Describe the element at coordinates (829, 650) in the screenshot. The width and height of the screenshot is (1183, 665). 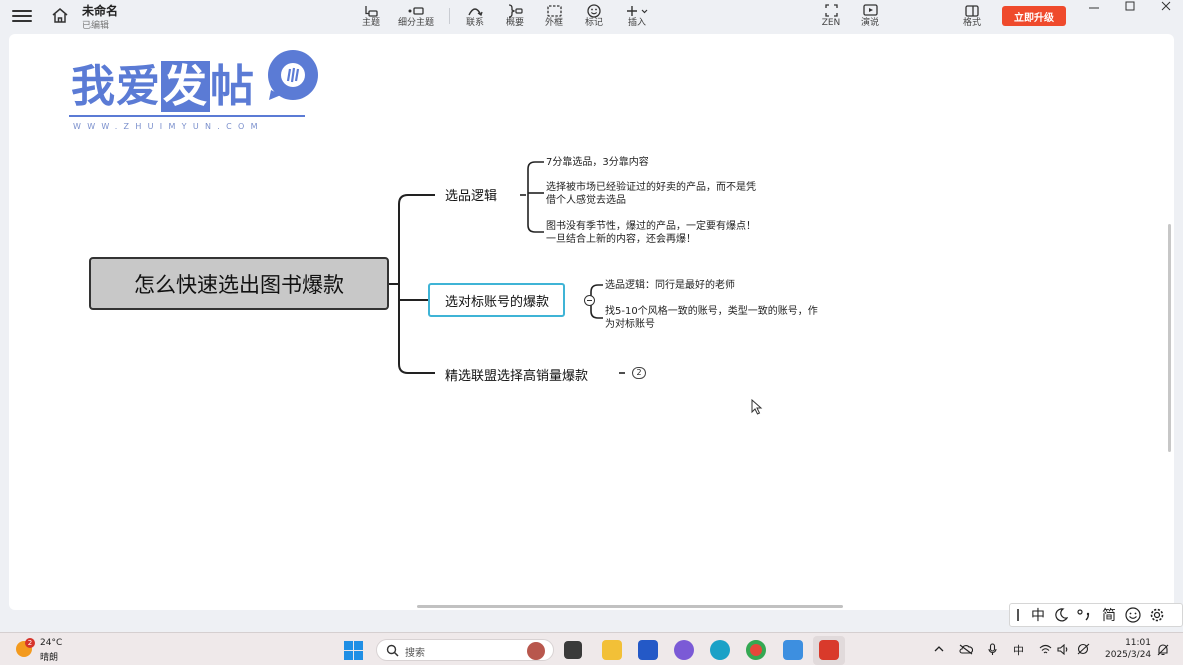
I see `xmind-app-icon` at that location.